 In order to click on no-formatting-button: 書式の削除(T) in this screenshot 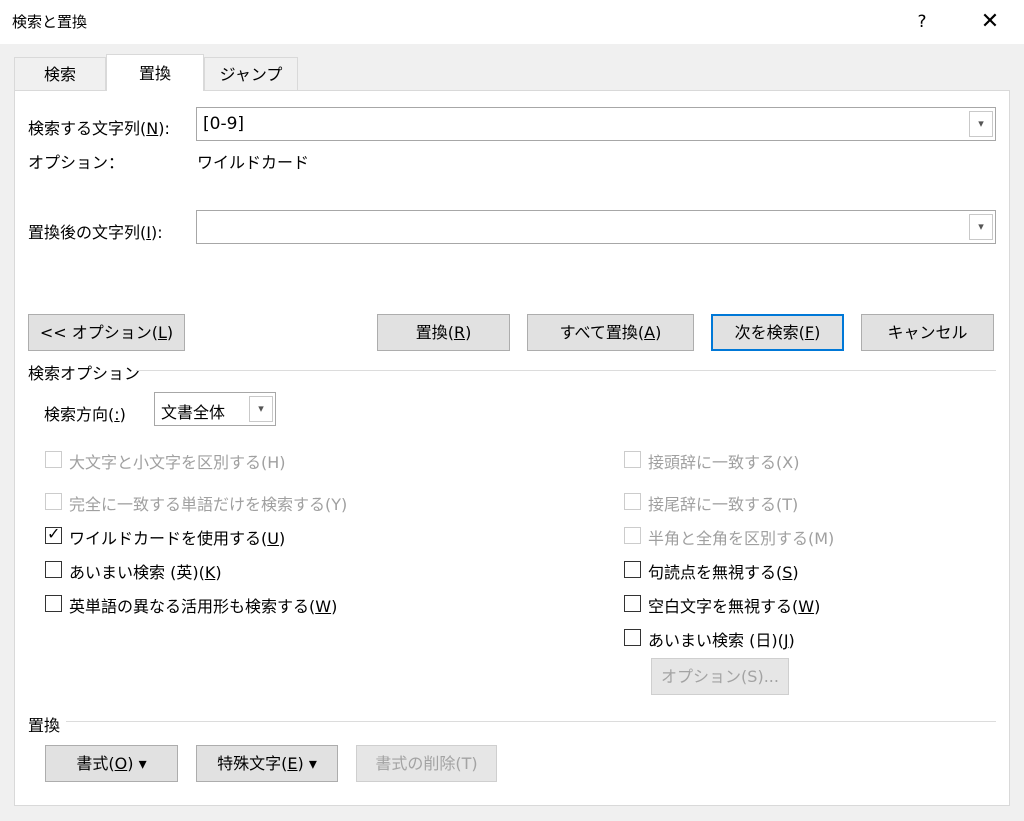, I will do `click(426, 763)`.